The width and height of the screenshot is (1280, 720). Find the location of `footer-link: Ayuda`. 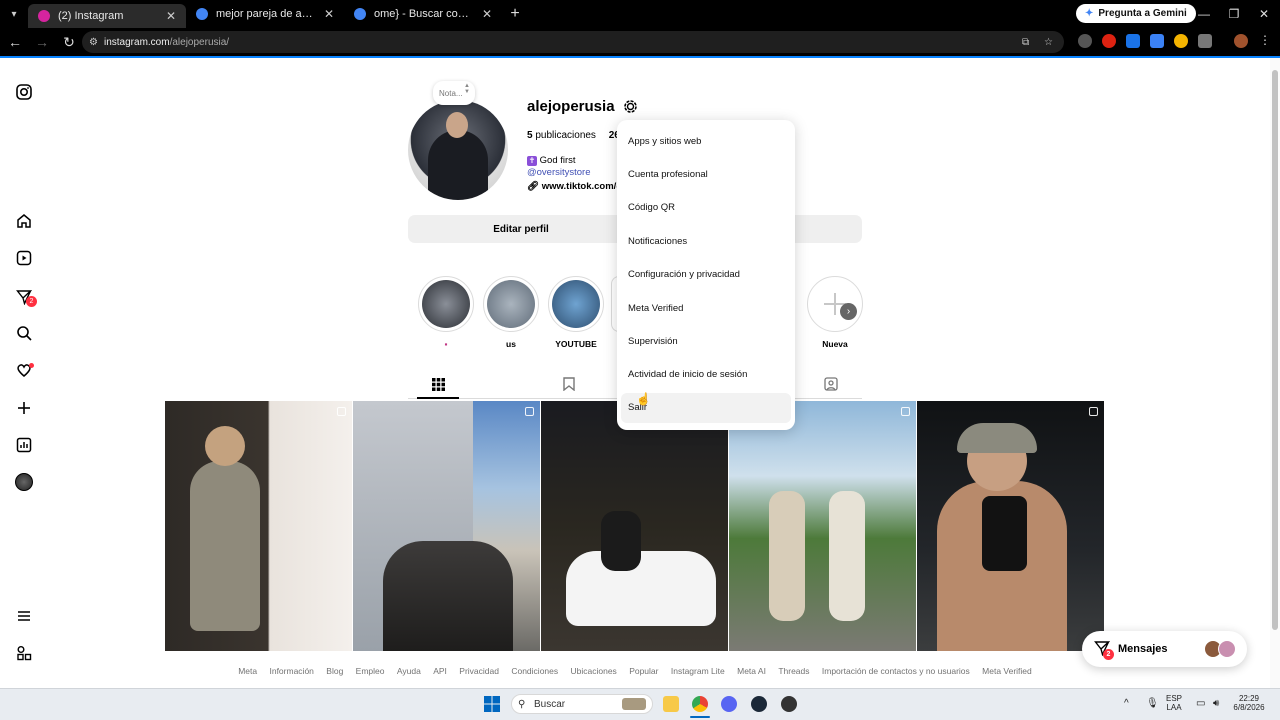

footer-link: Ayuda is located at coordinates (409, 671).